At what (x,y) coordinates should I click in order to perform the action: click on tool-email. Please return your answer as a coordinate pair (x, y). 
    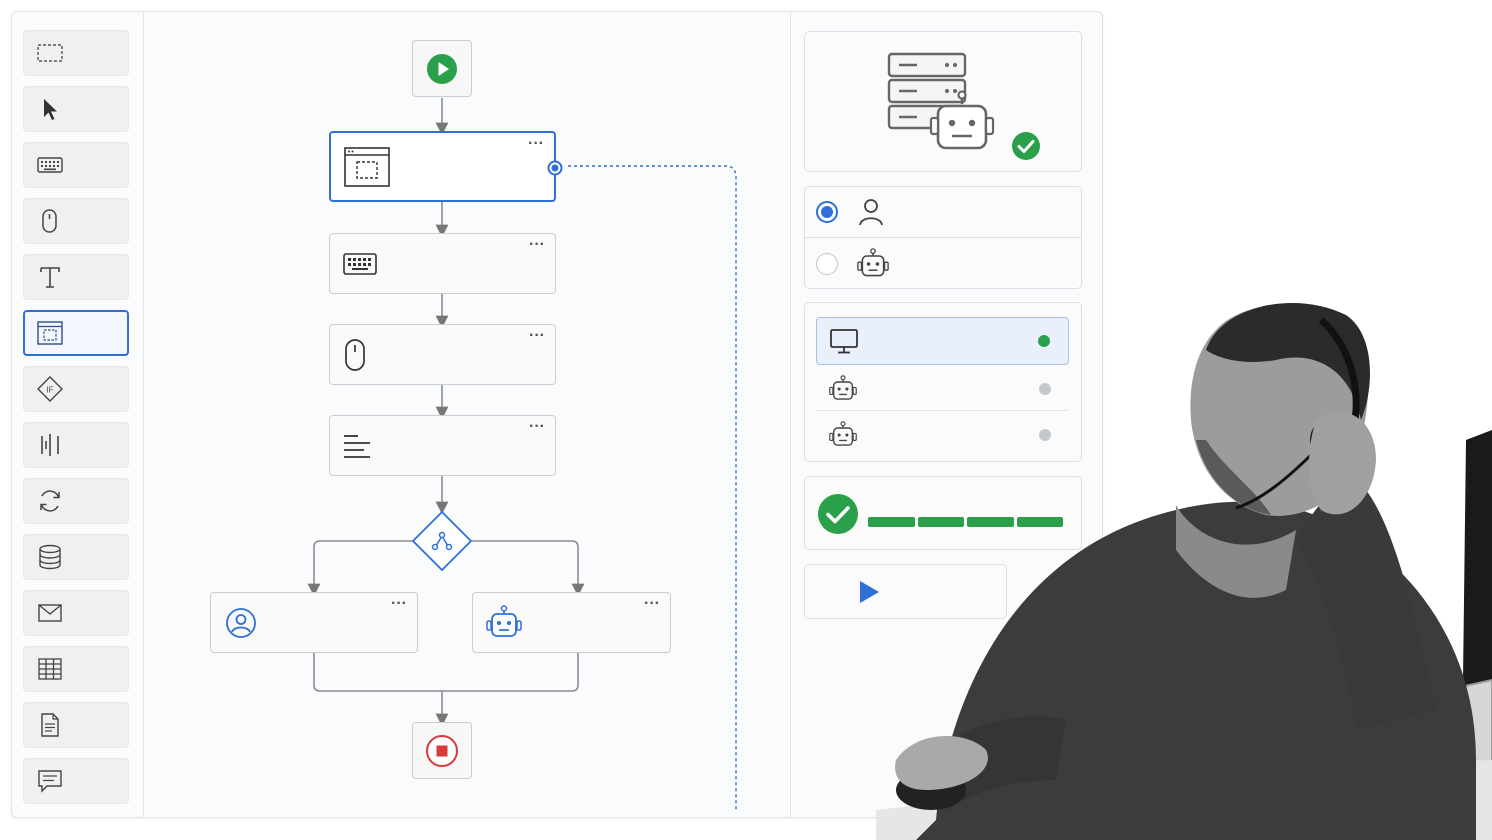
    Looking at the image, I should click on (76, 613).